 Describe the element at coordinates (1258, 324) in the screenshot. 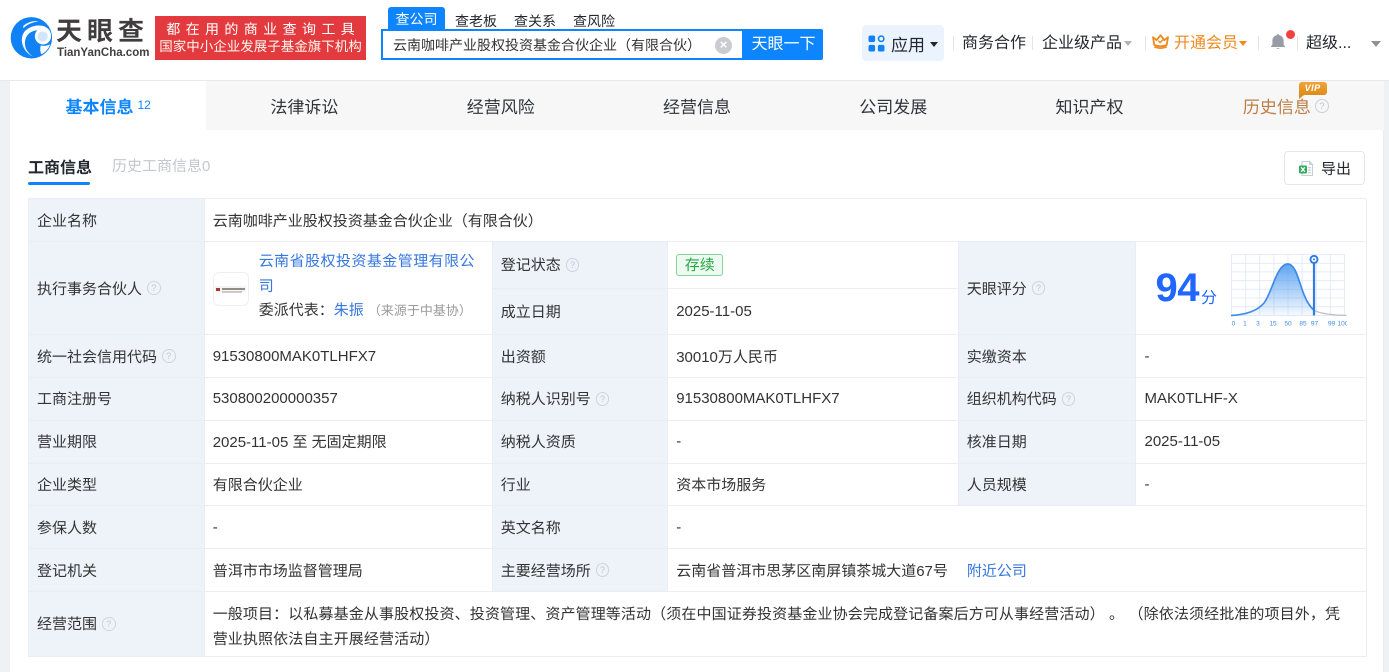

I see `svg-text: 3` at that location.